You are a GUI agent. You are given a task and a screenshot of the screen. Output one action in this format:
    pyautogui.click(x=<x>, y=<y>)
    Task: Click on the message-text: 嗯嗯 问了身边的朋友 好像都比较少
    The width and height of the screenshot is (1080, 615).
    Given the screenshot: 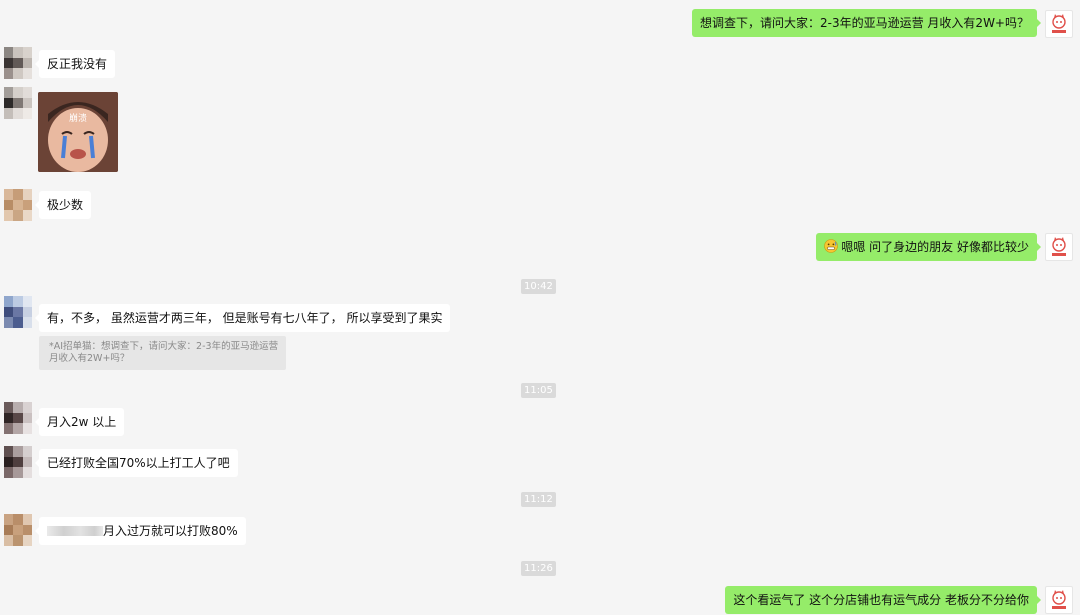 What is the action you would take?
    pyautogui.click(x=935, y=247)
    